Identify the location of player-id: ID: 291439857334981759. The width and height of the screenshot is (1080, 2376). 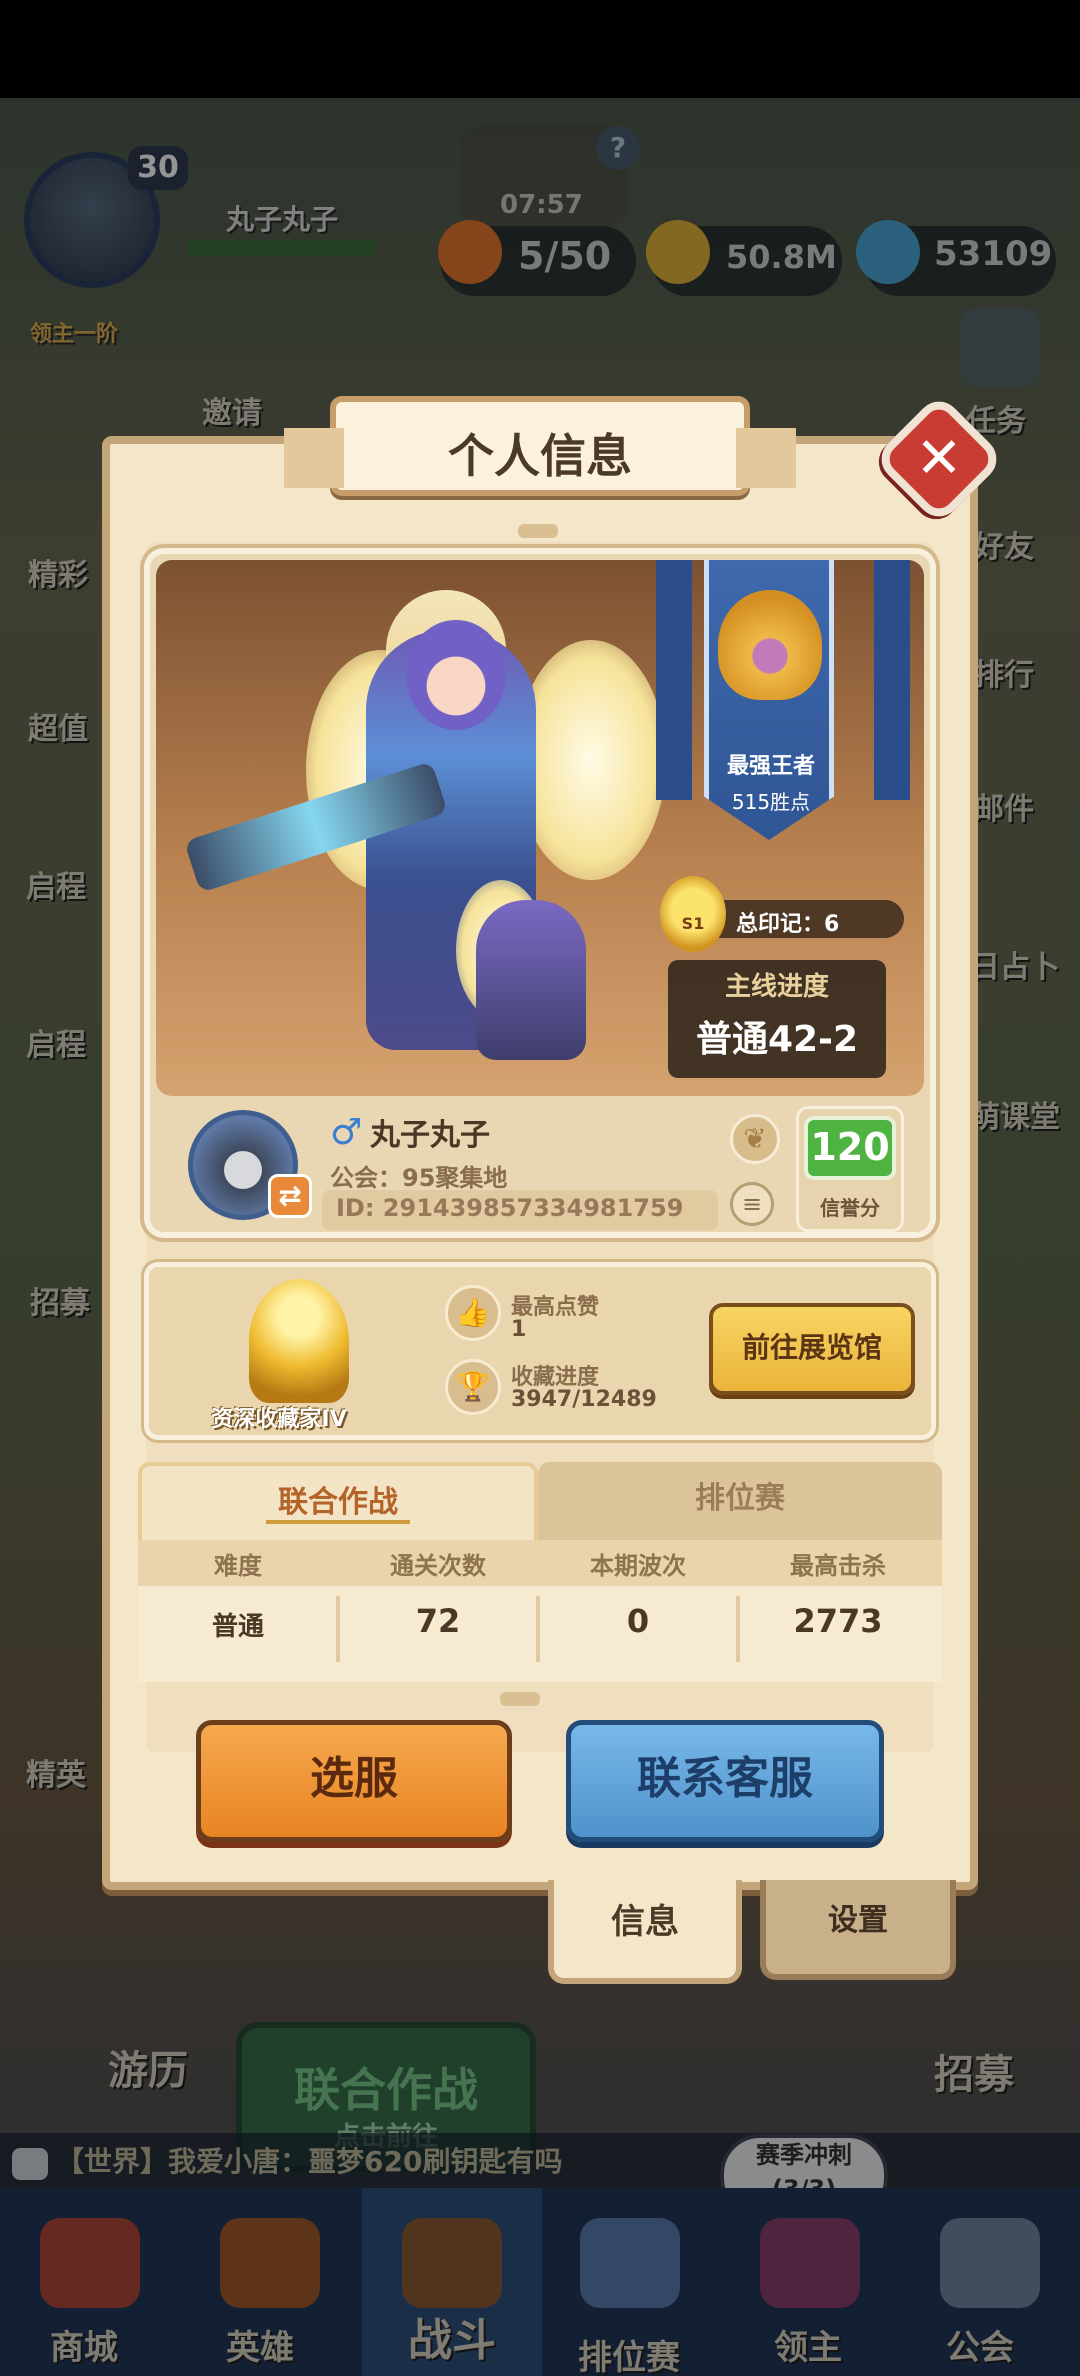
(510, 1208).